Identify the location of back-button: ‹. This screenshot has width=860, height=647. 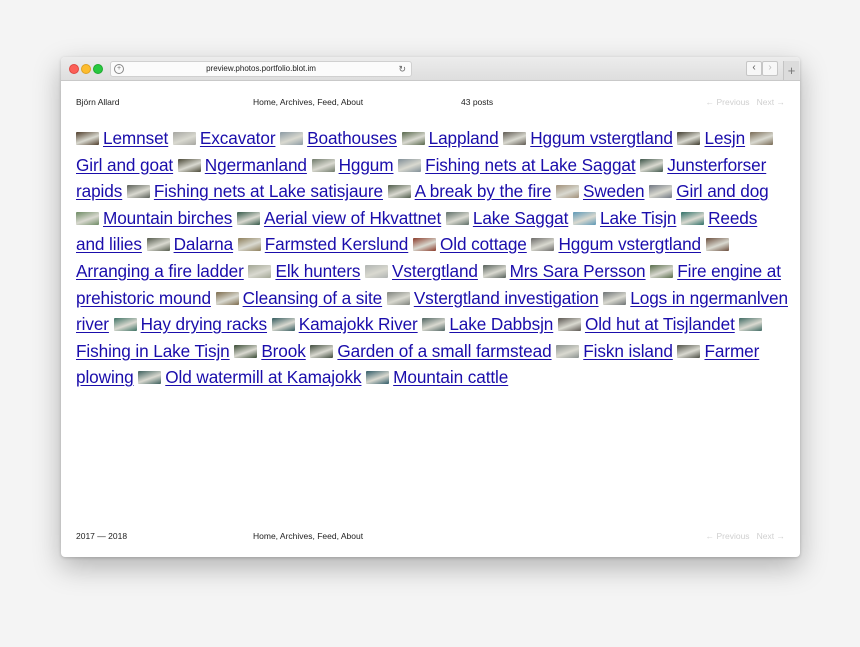
(754, 68).